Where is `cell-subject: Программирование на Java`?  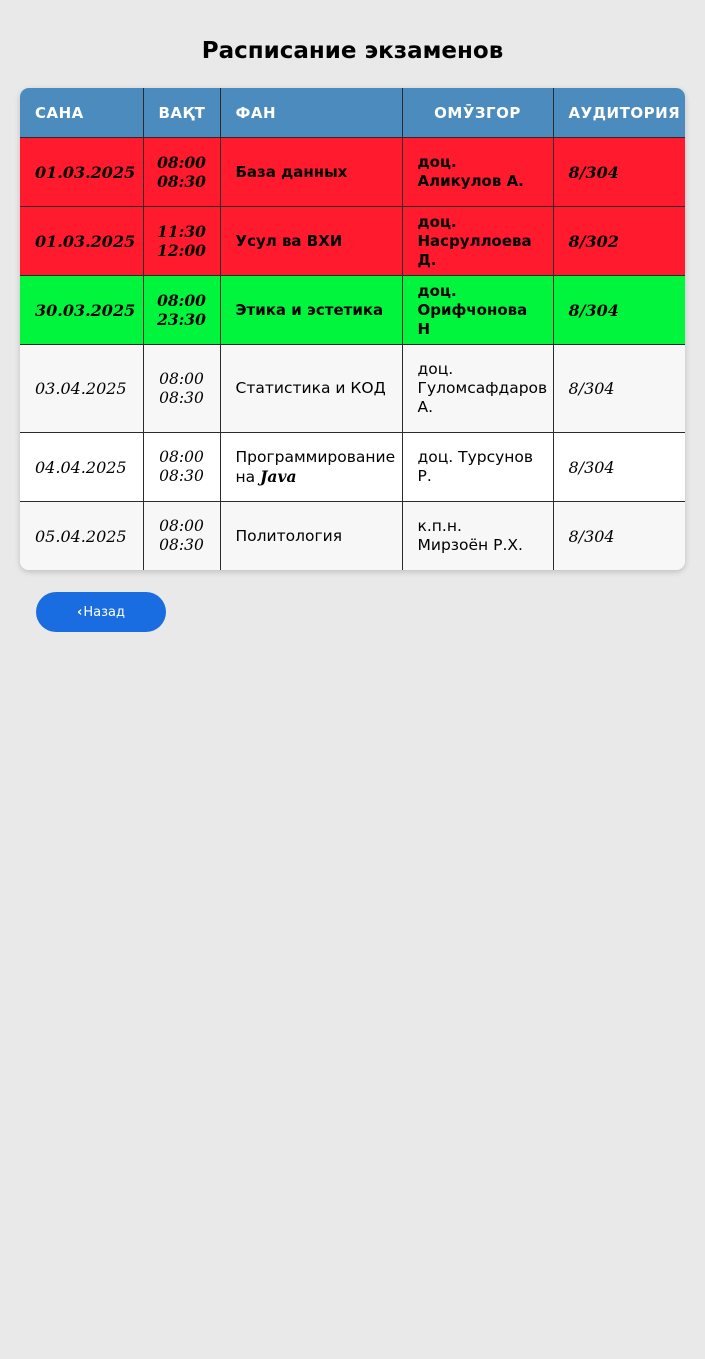
cell-subject: Программирование на Java is located at coordinates (311, 467).